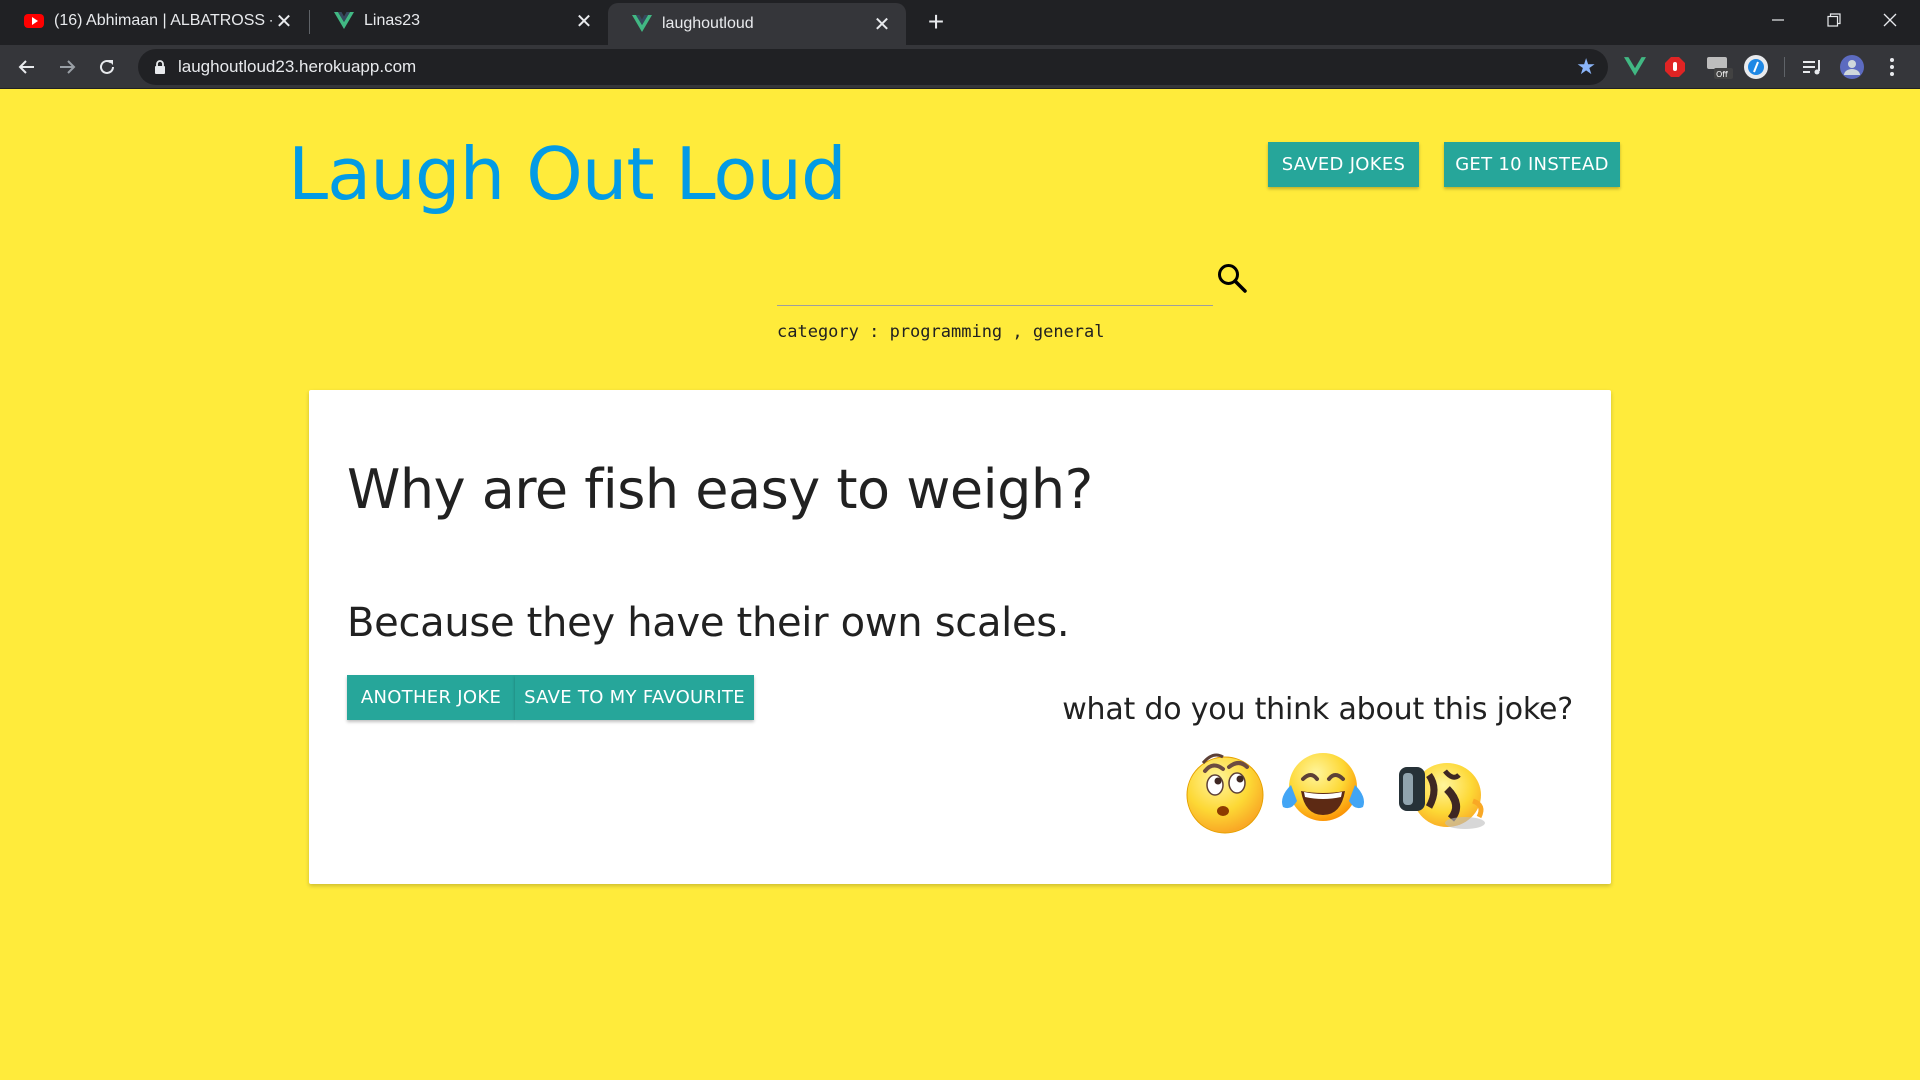  What do you see at coordinates (708, 23) in the screenshot?
I see `tab-title: laughoutloud` at bounding box center [708, 23].